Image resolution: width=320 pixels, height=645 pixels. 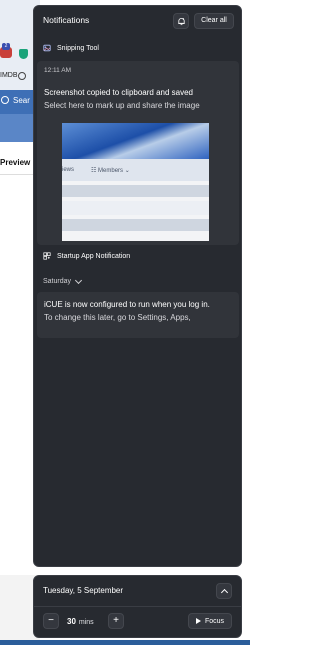 I want to click on focus-button: Focus, so click(x=210, y=621).